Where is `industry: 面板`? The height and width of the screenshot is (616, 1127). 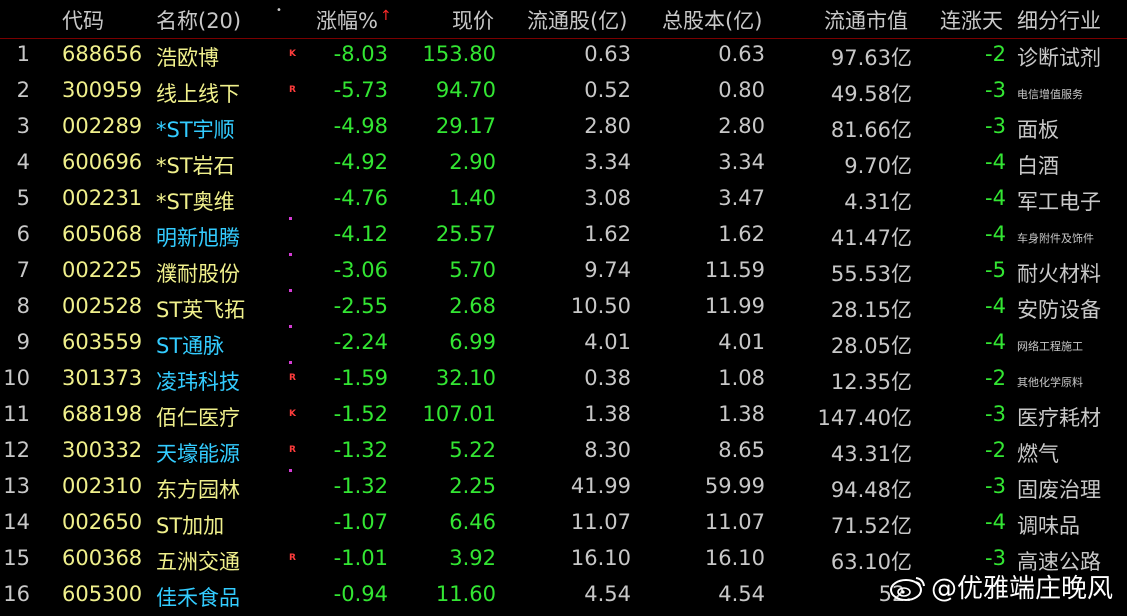 industry: 面板 is located at coordinates (1038, 130).